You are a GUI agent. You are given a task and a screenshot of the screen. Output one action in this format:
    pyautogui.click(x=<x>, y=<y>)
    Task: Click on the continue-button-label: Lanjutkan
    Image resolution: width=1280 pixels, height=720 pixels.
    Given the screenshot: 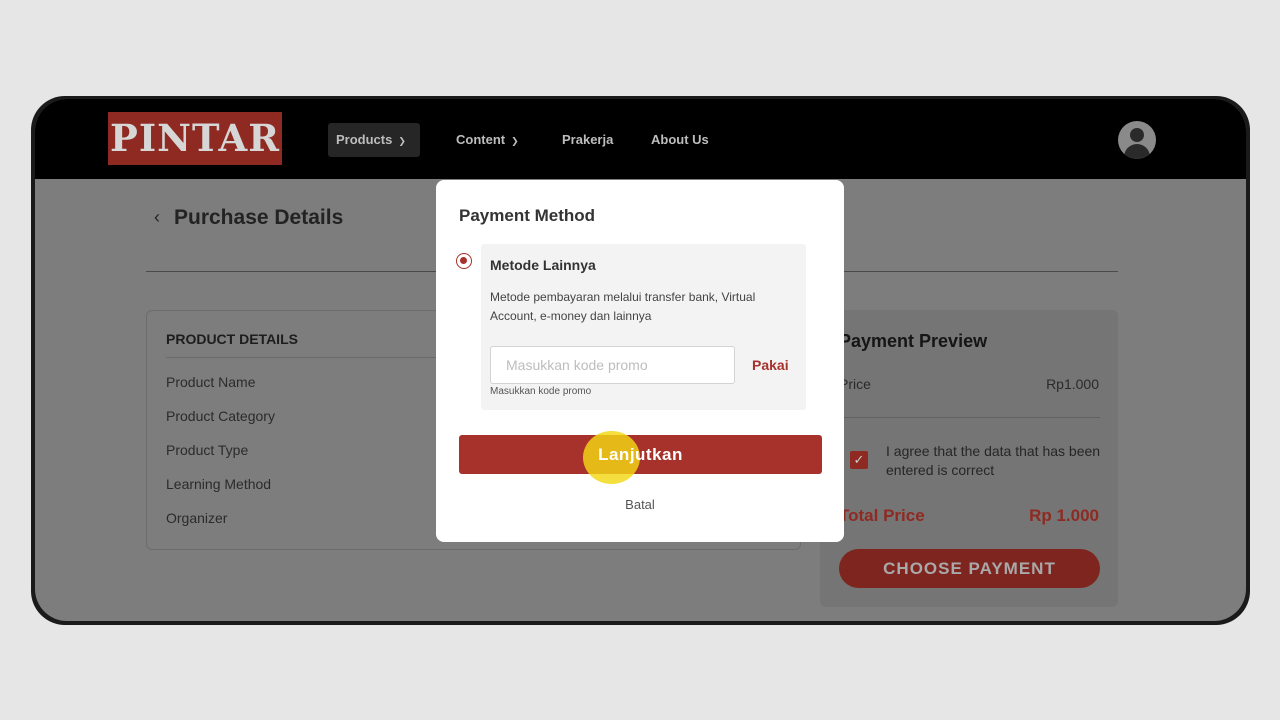 What is the action you would take?
    pyautogui.click(x=640, y=454)
    